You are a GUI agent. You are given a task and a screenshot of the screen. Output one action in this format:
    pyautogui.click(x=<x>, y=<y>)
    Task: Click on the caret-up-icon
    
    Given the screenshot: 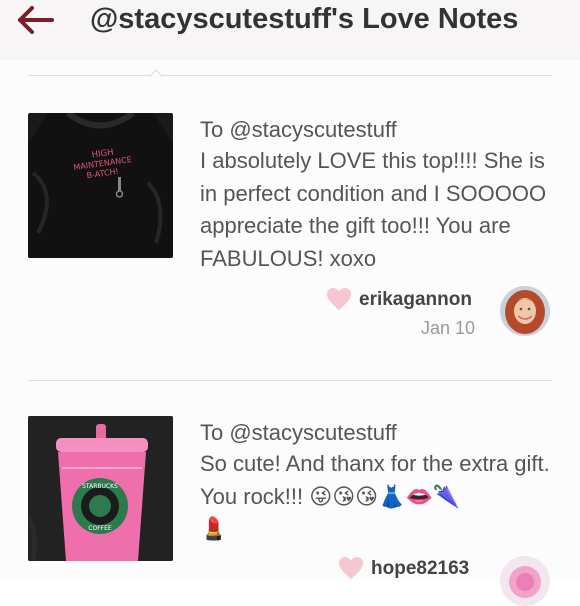 What is the action you would take?
    pyautogui.click(x=156, y=73)
    